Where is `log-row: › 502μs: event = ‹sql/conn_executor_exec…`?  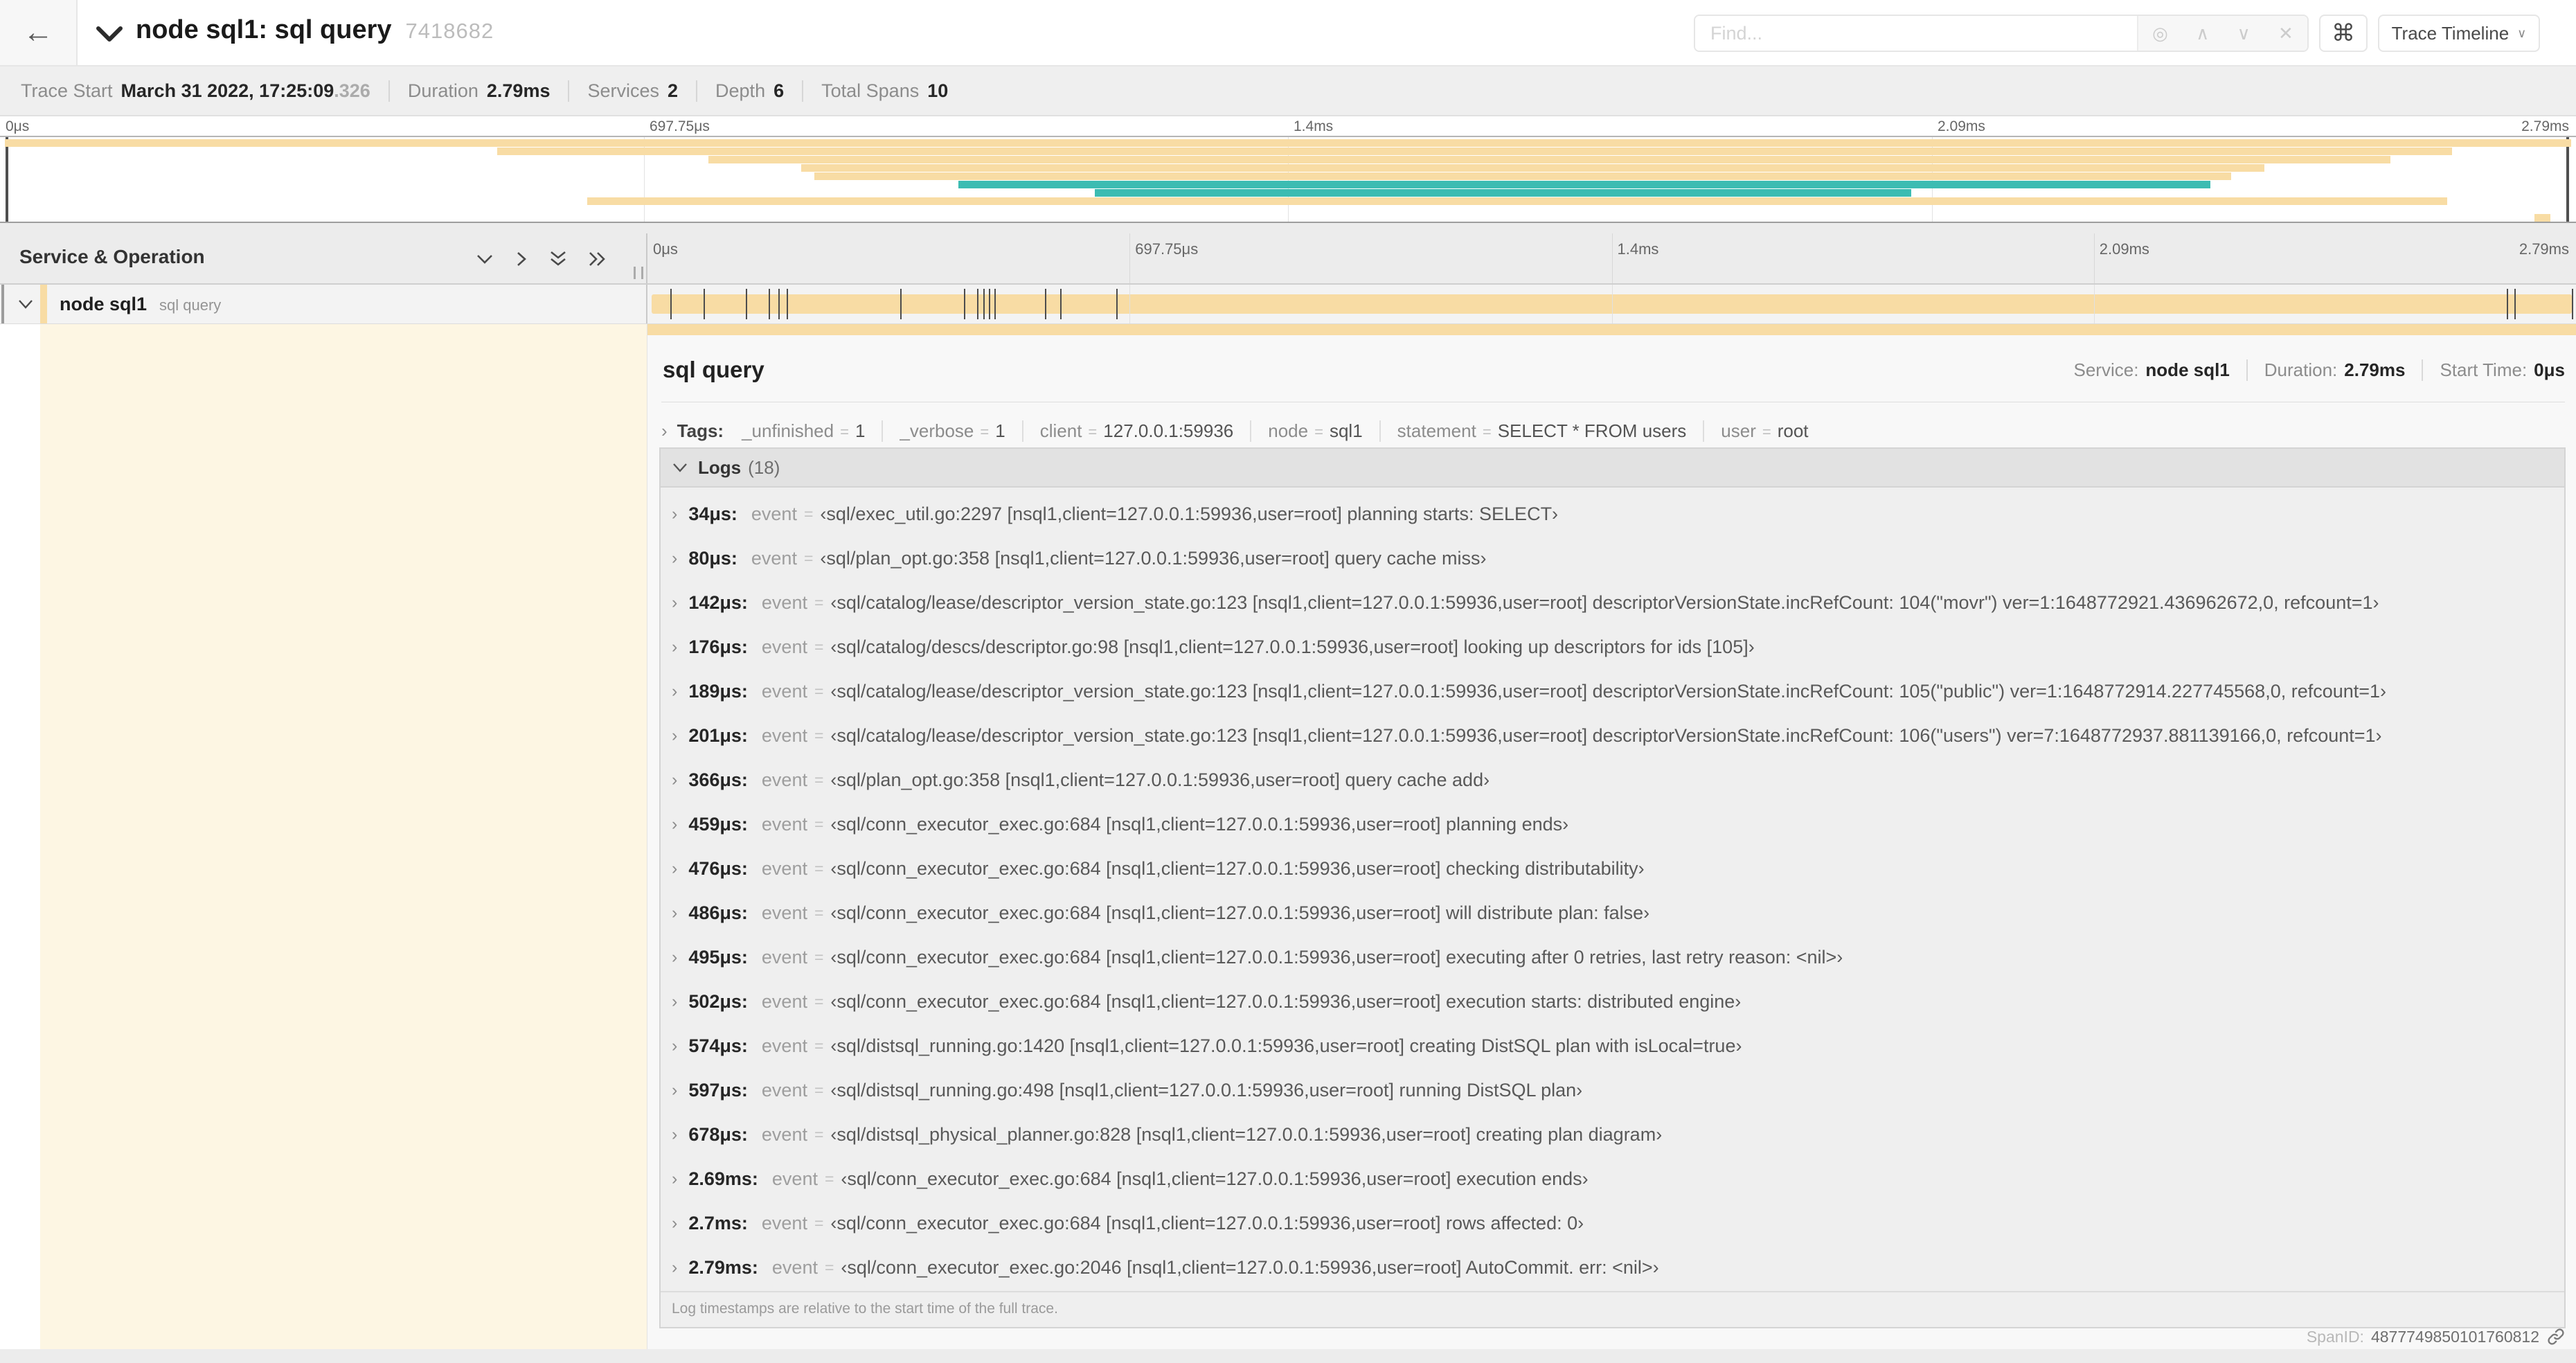 log-row: › 502μs: event = ‹sql/conn_executor_exec… is located at coordinates (1612, 1002).